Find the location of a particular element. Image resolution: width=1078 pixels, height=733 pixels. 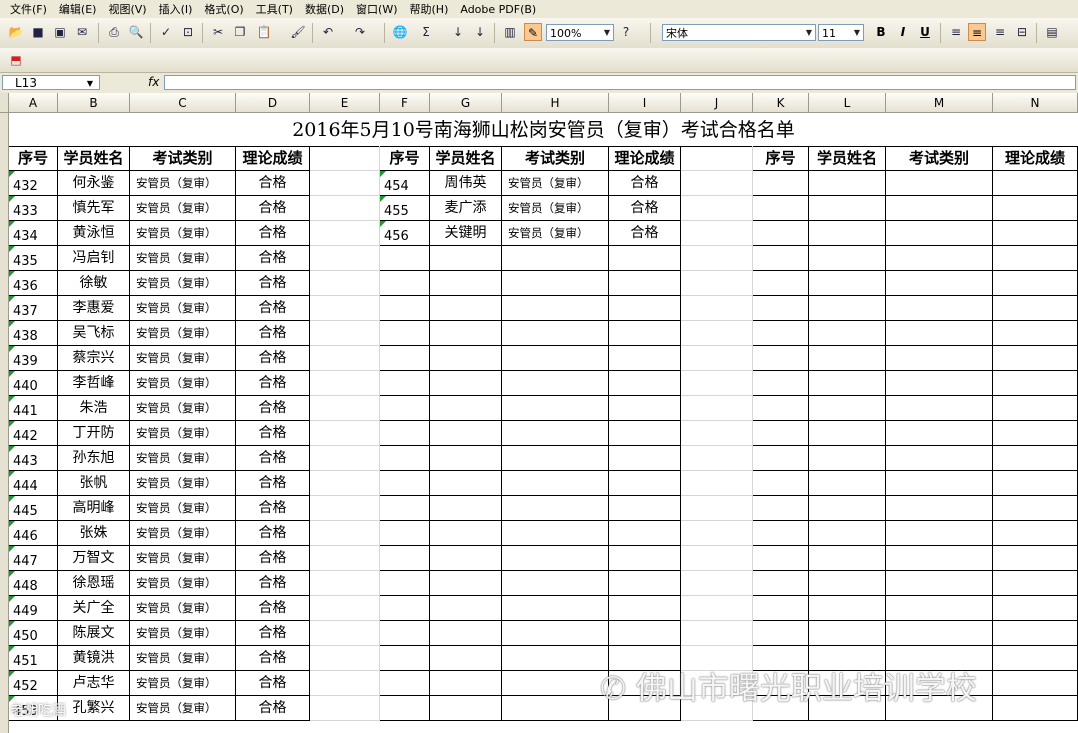

spelling-icon: ✓ is located at coordinates (166, 32).